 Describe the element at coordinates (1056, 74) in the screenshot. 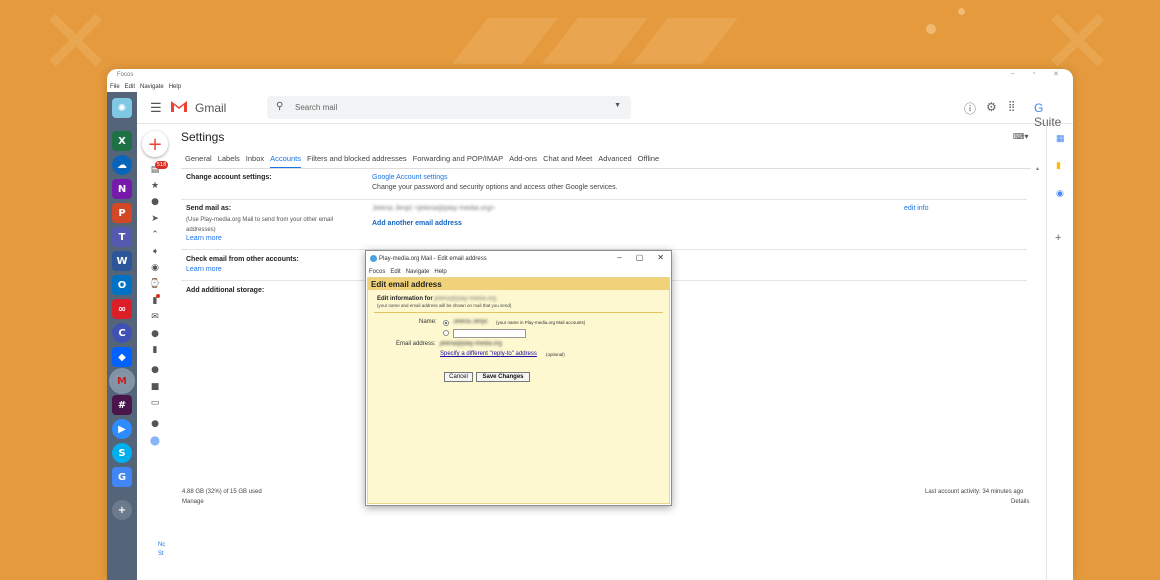

I see `close-icon: ✕` at that location.